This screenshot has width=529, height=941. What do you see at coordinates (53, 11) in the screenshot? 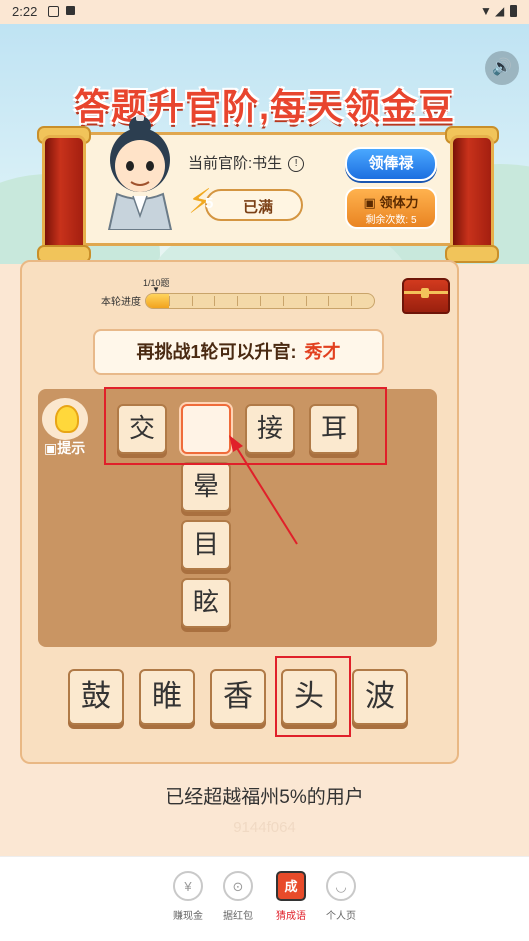
I see `notification-icon` at bounding box center [53, 11].